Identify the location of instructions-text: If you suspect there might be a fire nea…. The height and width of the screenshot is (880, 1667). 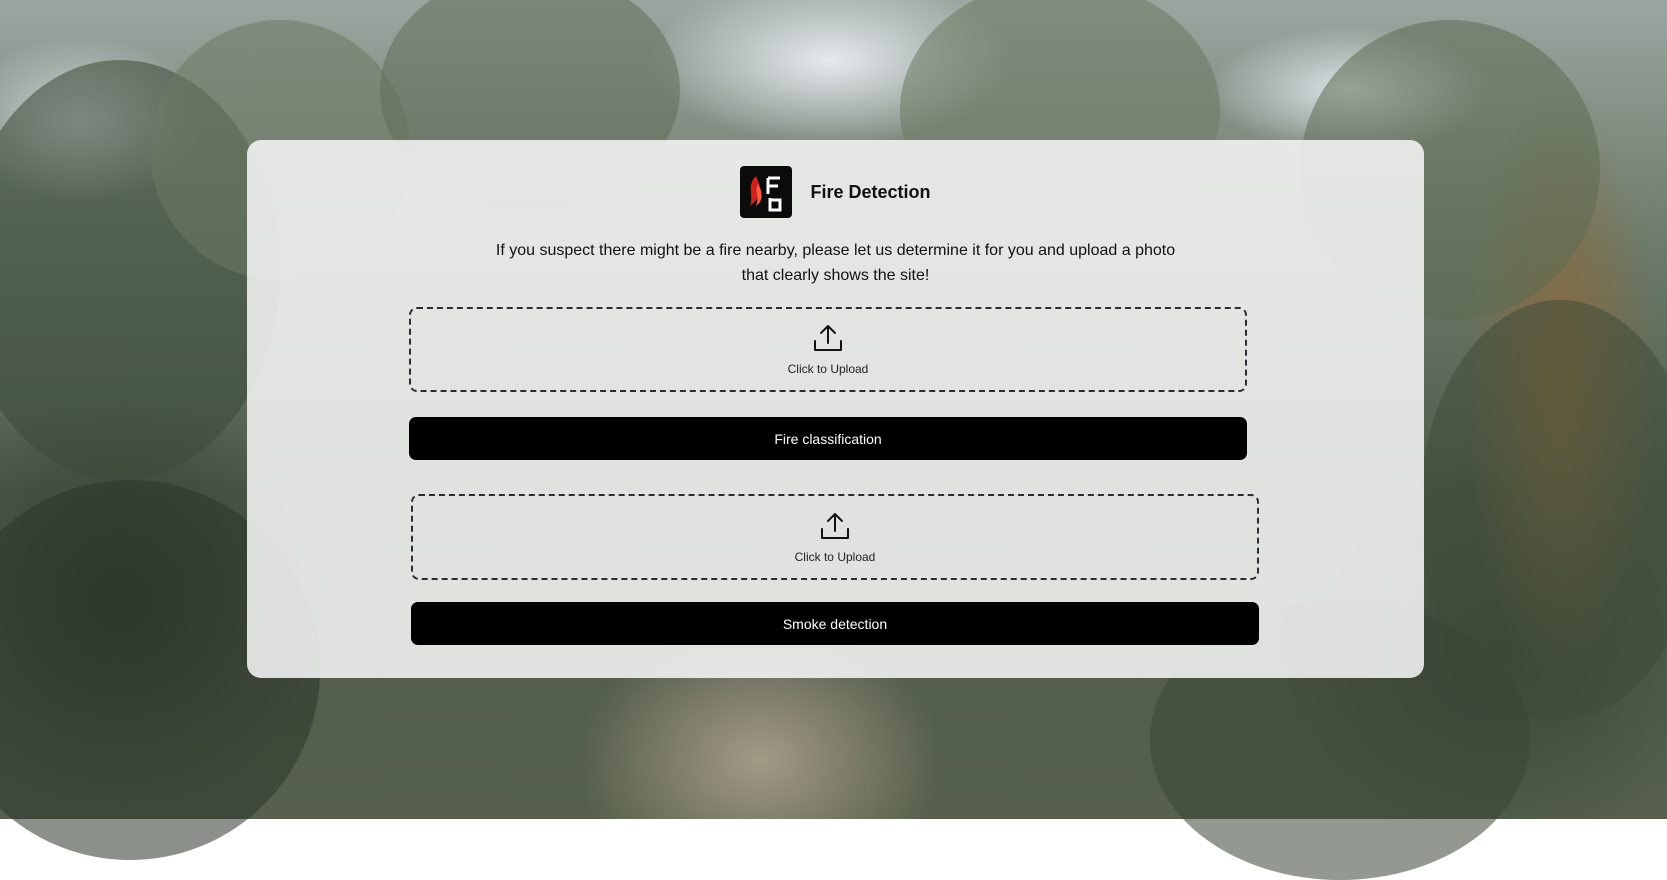
(835, 263).